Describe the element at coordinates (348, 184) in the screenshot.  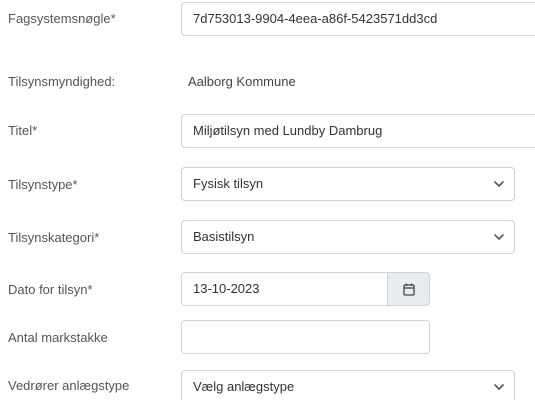
I see `inspection-type-select: Fysisk tilsyn` at that location.